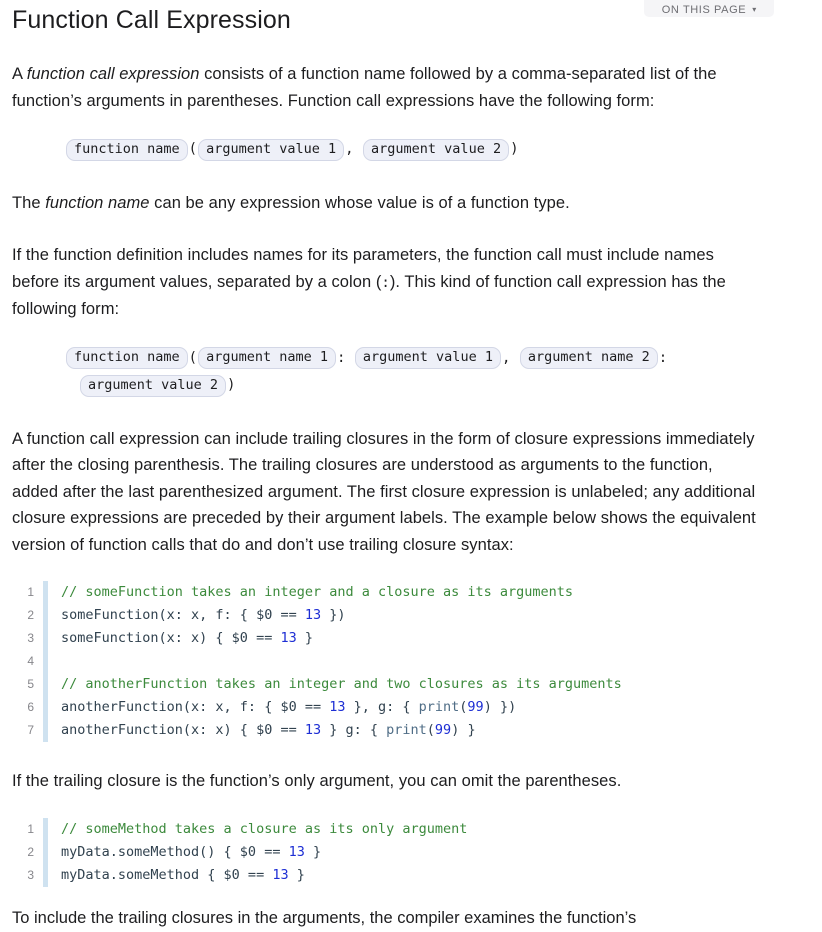 The width and height of the screenshot is (822, 932). What do you see at coordinates (193, 149) in the screenshot?
I see `syntax-open-paren: (` at bounding box center [193, 149].